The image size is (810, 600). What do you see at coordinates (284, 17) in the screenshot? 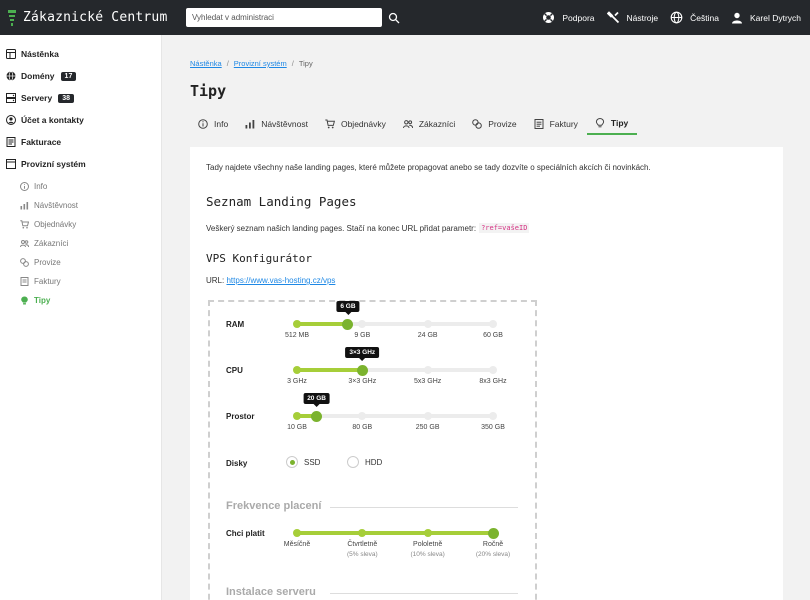
I see `search-input` at bounding box center [284, 17].